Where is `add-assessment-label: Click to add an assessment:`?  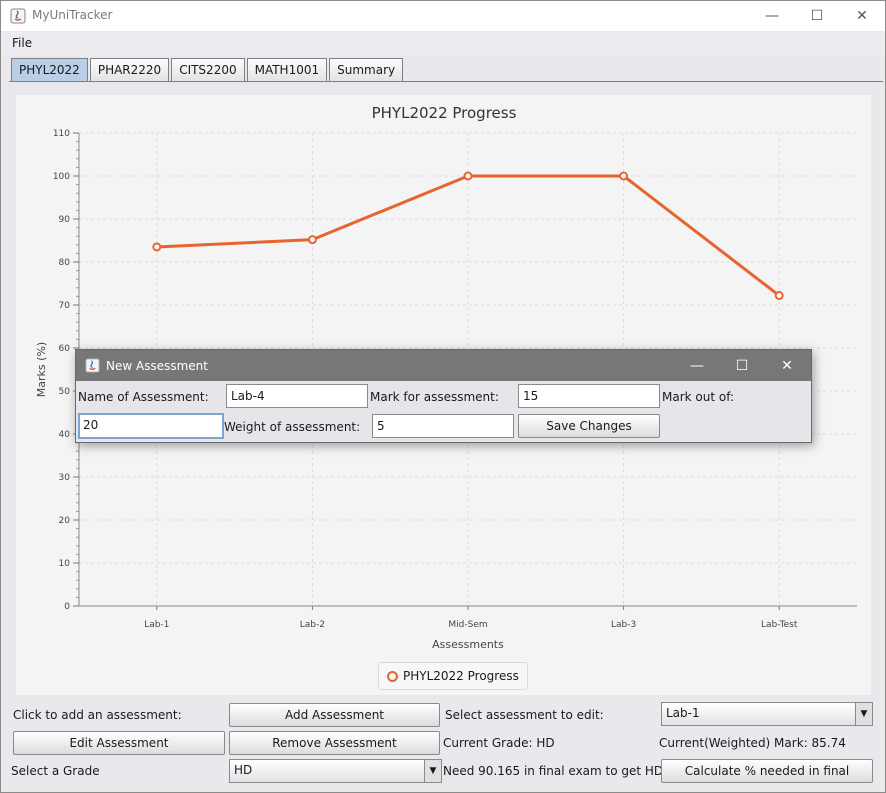 add-assessment-label: Click to add an assessment: is located at coordinates (97, 715).